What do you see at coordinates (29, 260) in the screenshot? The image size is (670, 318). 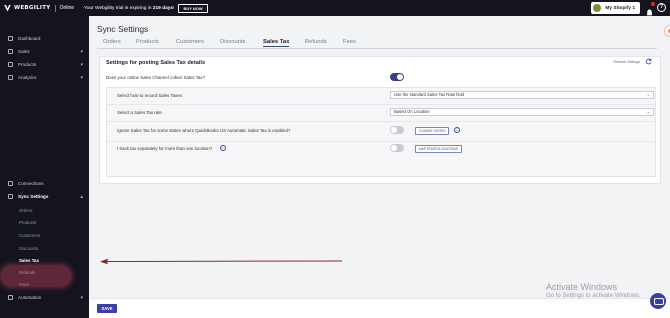 I see `sidebar-subitem-sales-tax: Sales Tax` at bounding box center [29, 260].